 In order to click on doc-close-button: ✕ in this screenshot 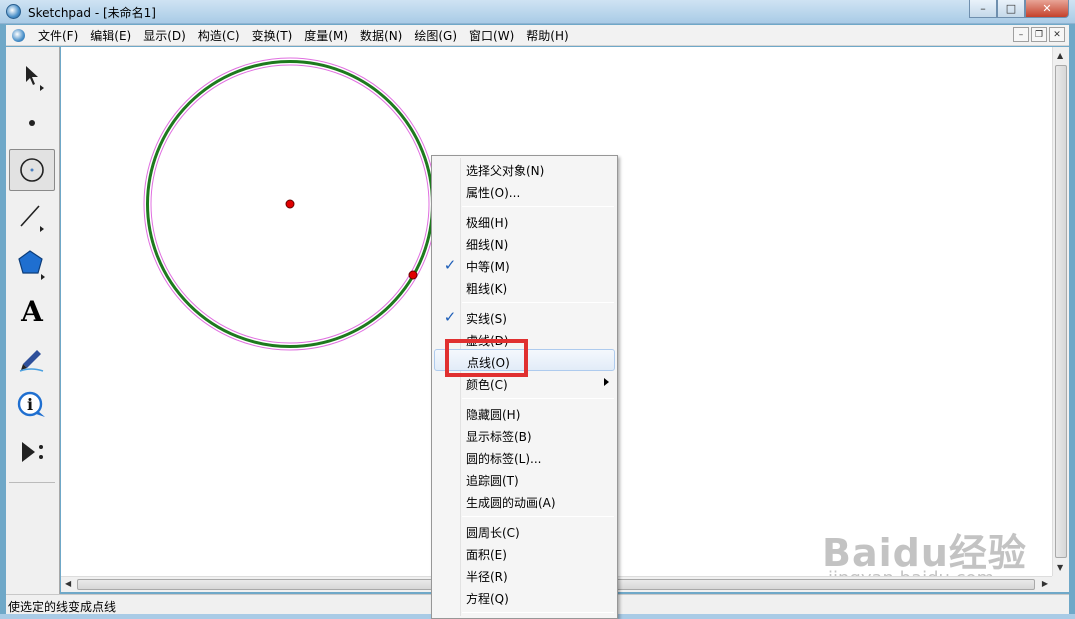, I will do `click(1057, 34)`.